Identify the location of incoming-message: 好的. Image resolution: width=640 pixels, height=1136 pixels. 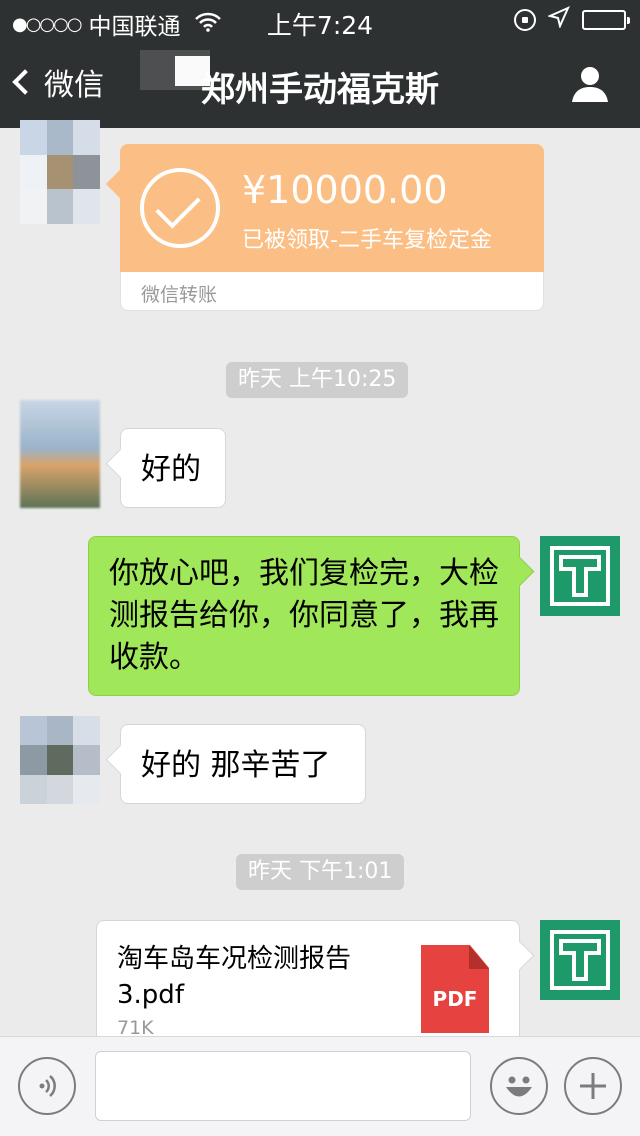
(173, 468).